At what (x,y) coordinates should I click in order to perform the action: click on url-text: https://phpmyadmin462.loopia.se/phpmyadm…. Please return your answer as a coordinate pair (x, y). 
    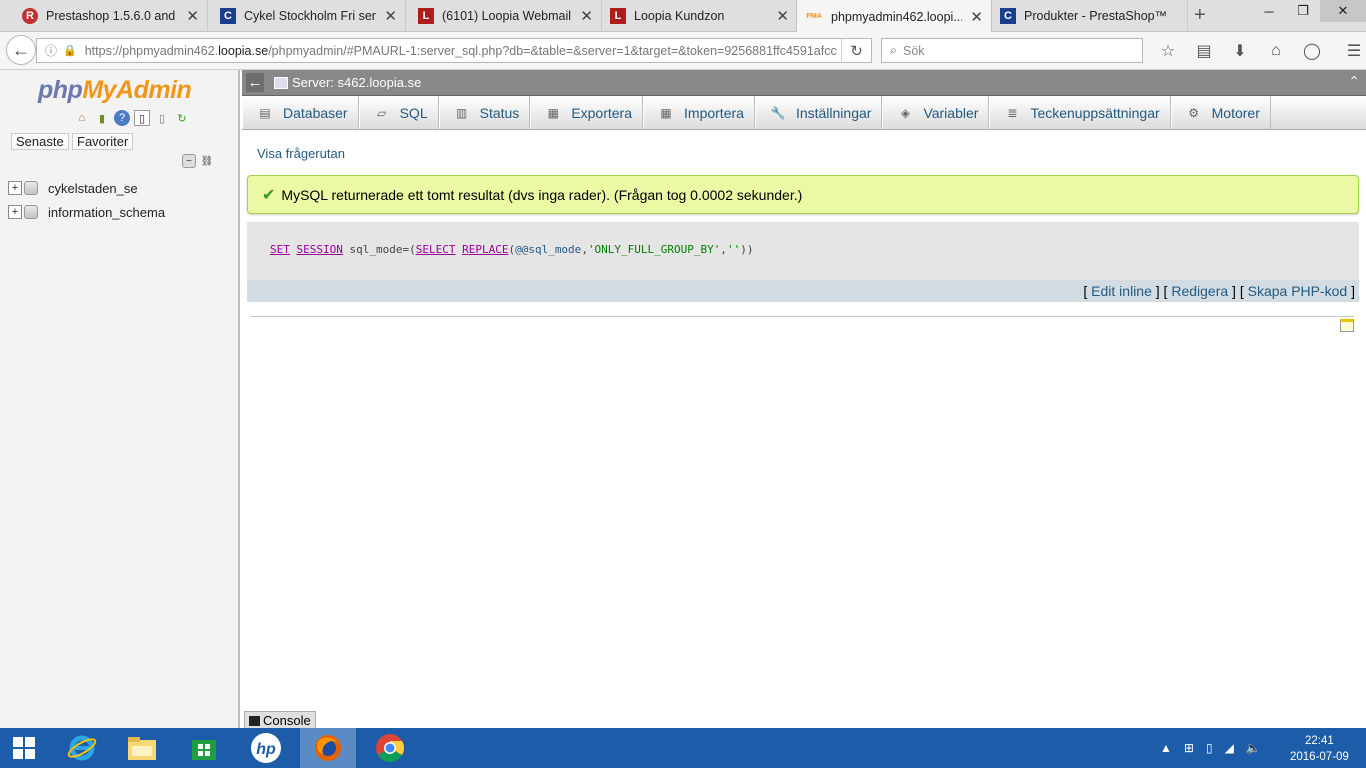
    Looking at the image, I should click on (463, 51).